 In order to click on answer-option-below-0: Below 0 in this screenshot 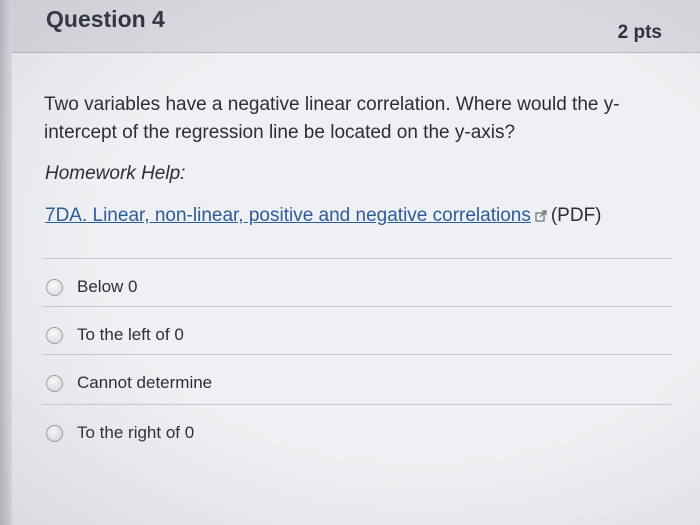, I will do `click(91, 287)`.